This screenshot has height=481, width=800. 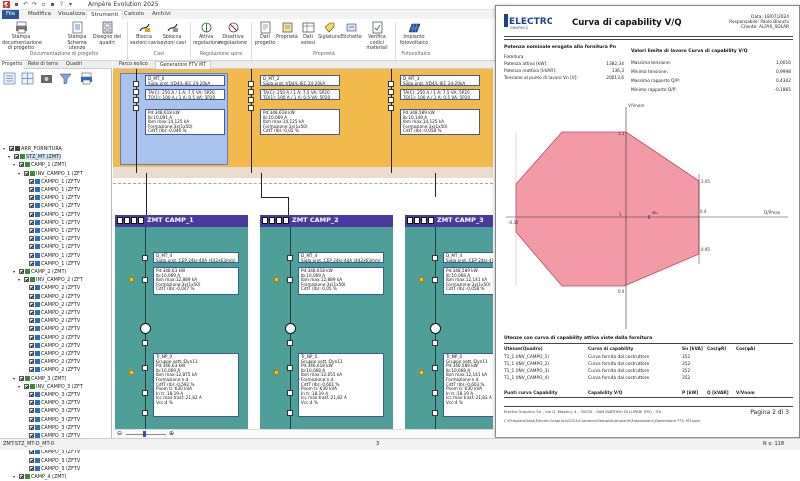 What do you see at coordinates (39, 14) in the screenshot?
I see `tab-modifica: Modifica` at bounding box center [39, 14].